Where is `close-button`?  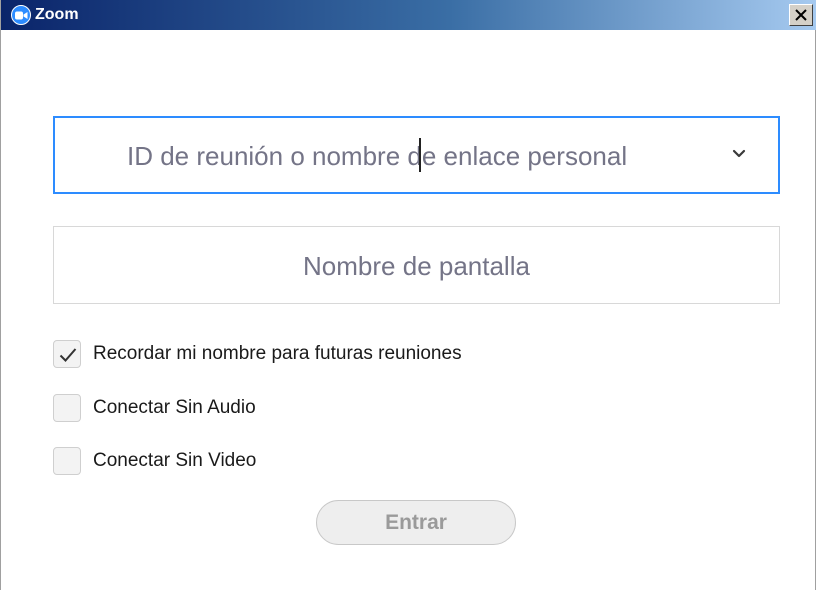 close-button is located at coordinates (801, 15).